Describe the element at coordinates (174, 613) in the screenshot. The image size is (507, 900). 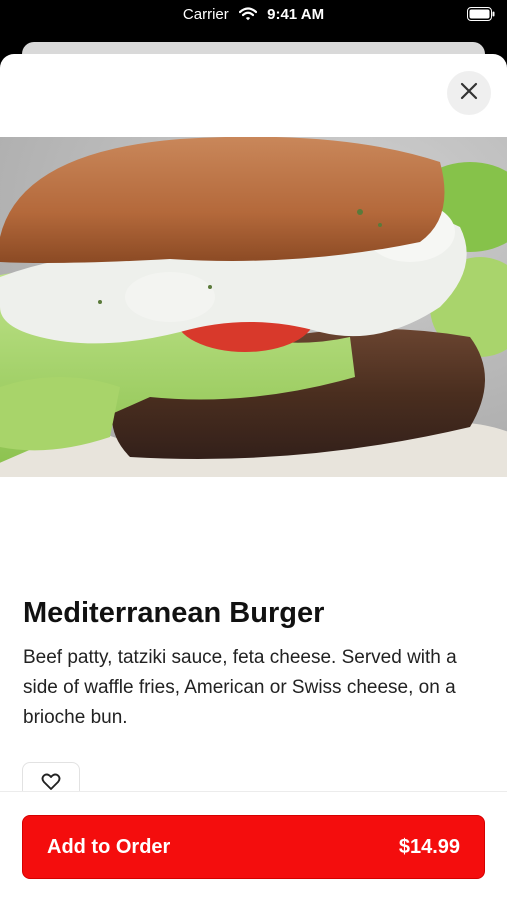
I see `item-title: Mediterranean Burger` at that location.